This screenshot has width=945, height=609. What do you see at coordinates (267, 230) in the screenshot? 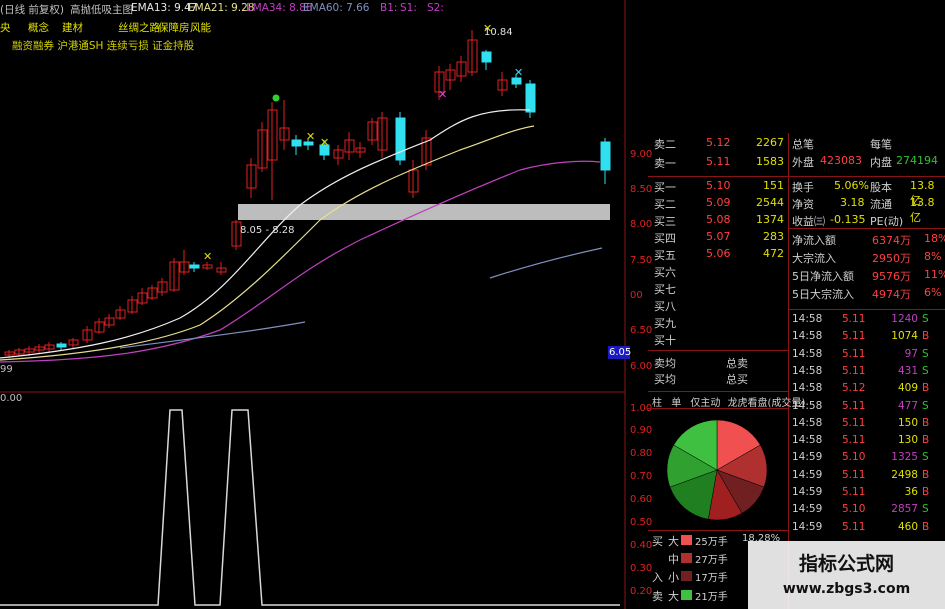
I see `range-label: 8.05 - 8.28` at bounding box center [267, 230].